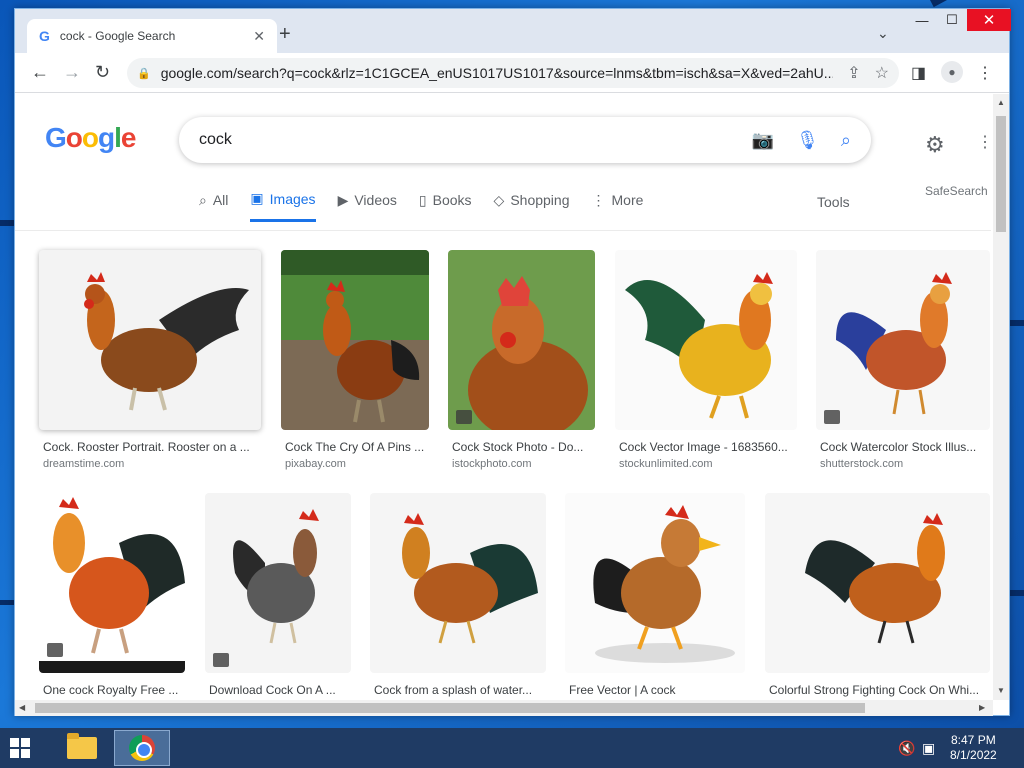 The image size is (1024, 768). I want to click on tab-all: ⌕ All, so click(213, 206).